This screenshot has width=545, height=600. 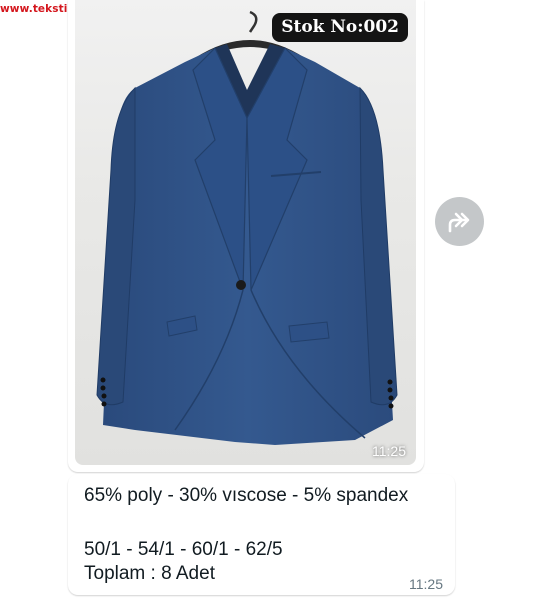 What do you see at coordinates (246, 495) in the screenshot?
I see `fabric-composition-text: 65% poly - 30% vıscose - 5% spandex` at bounding box center [246, 495].